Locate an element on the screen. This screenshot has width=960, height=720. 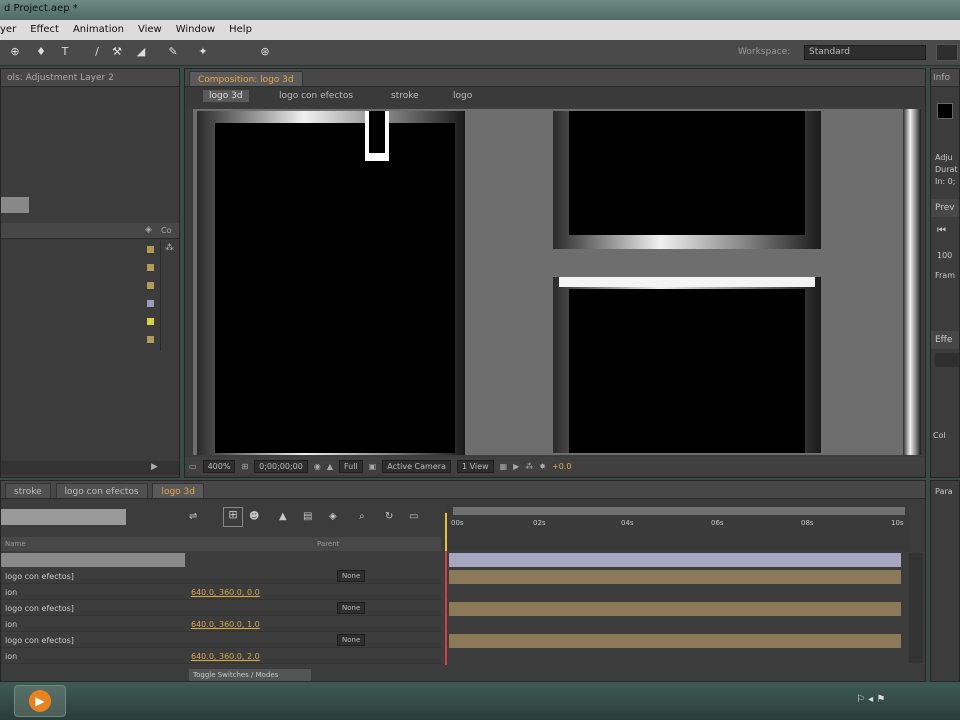
info-panel-title: Info is located at coordinates (942, 78).